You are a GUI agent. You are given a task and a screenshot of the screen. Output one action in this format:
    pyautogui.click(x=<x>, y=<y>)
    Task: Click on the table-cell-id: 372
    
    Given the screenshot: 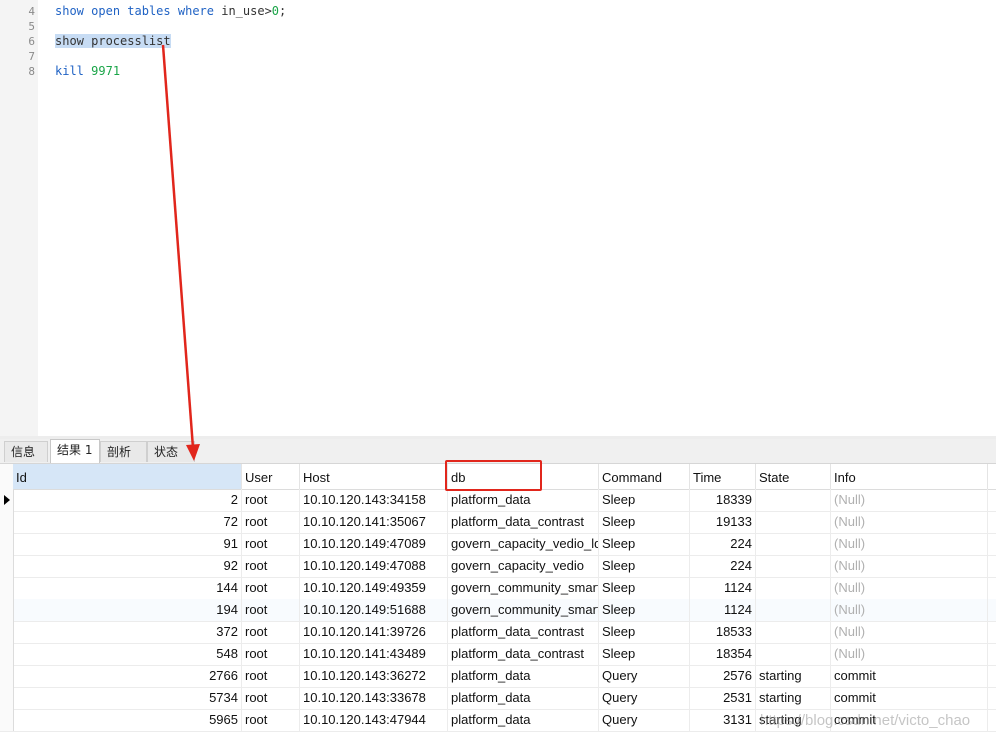 What is the action you would take?
    pyautogui.click(x=127, y=632)
    